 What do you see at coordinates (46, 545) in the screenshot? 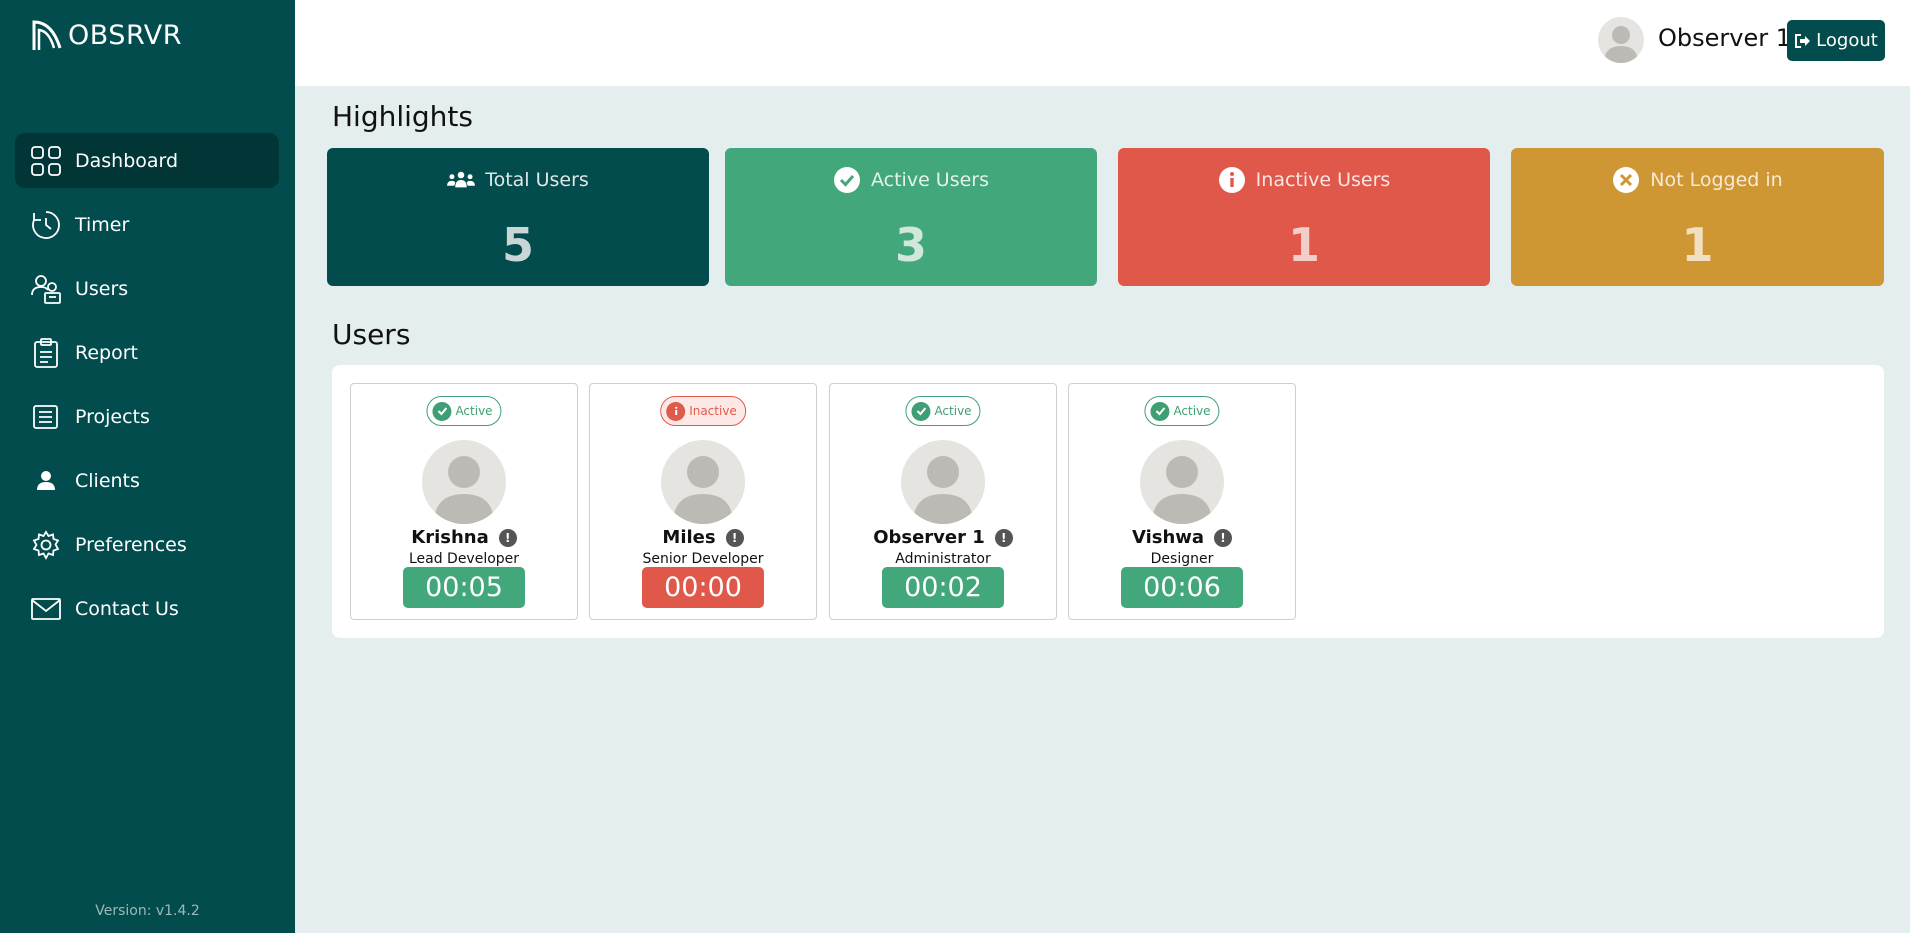
I see `gear-icon` at bounding box center [46, 545].